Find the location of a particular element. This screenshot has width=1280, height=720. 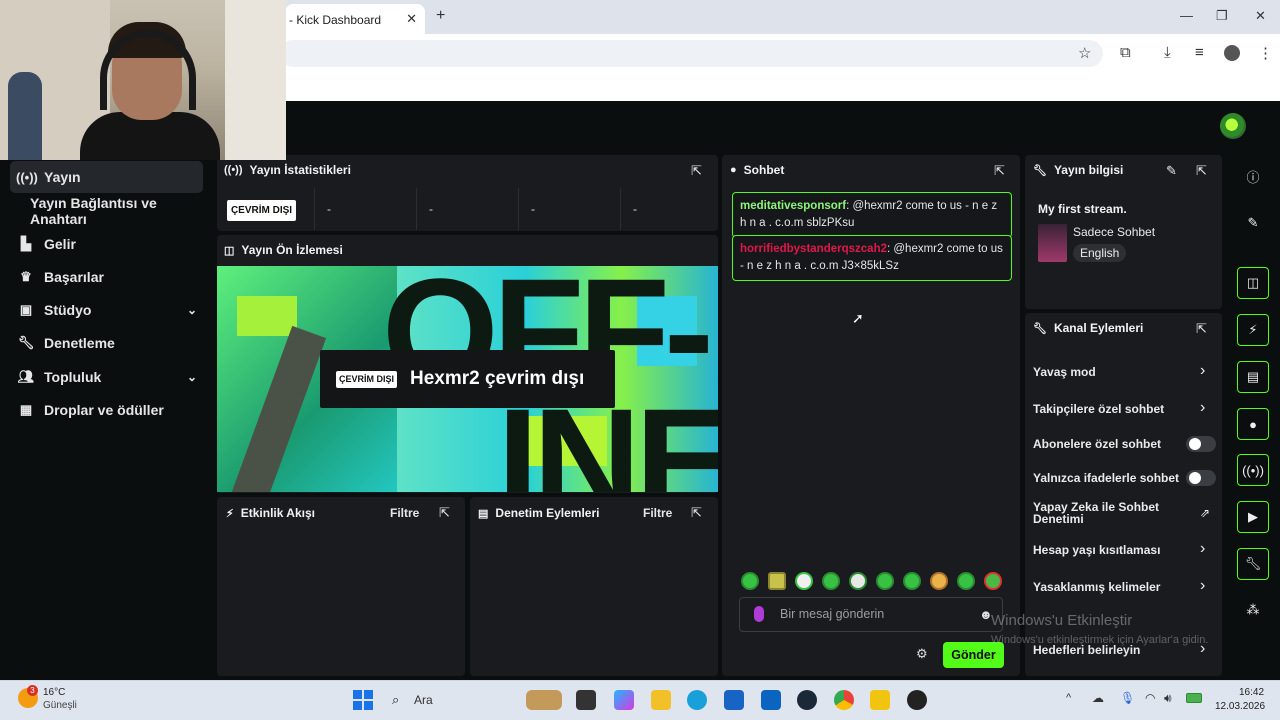

sidebar-item-studyo: ▣ Stüdyo ⌄ is located at coordinates (106, 310).